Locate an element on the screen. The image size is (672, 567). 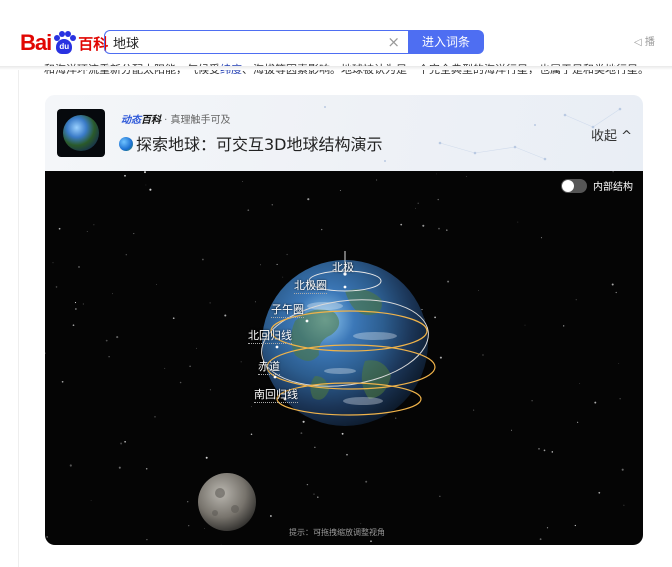
moon is located at coordinates (227, 502).